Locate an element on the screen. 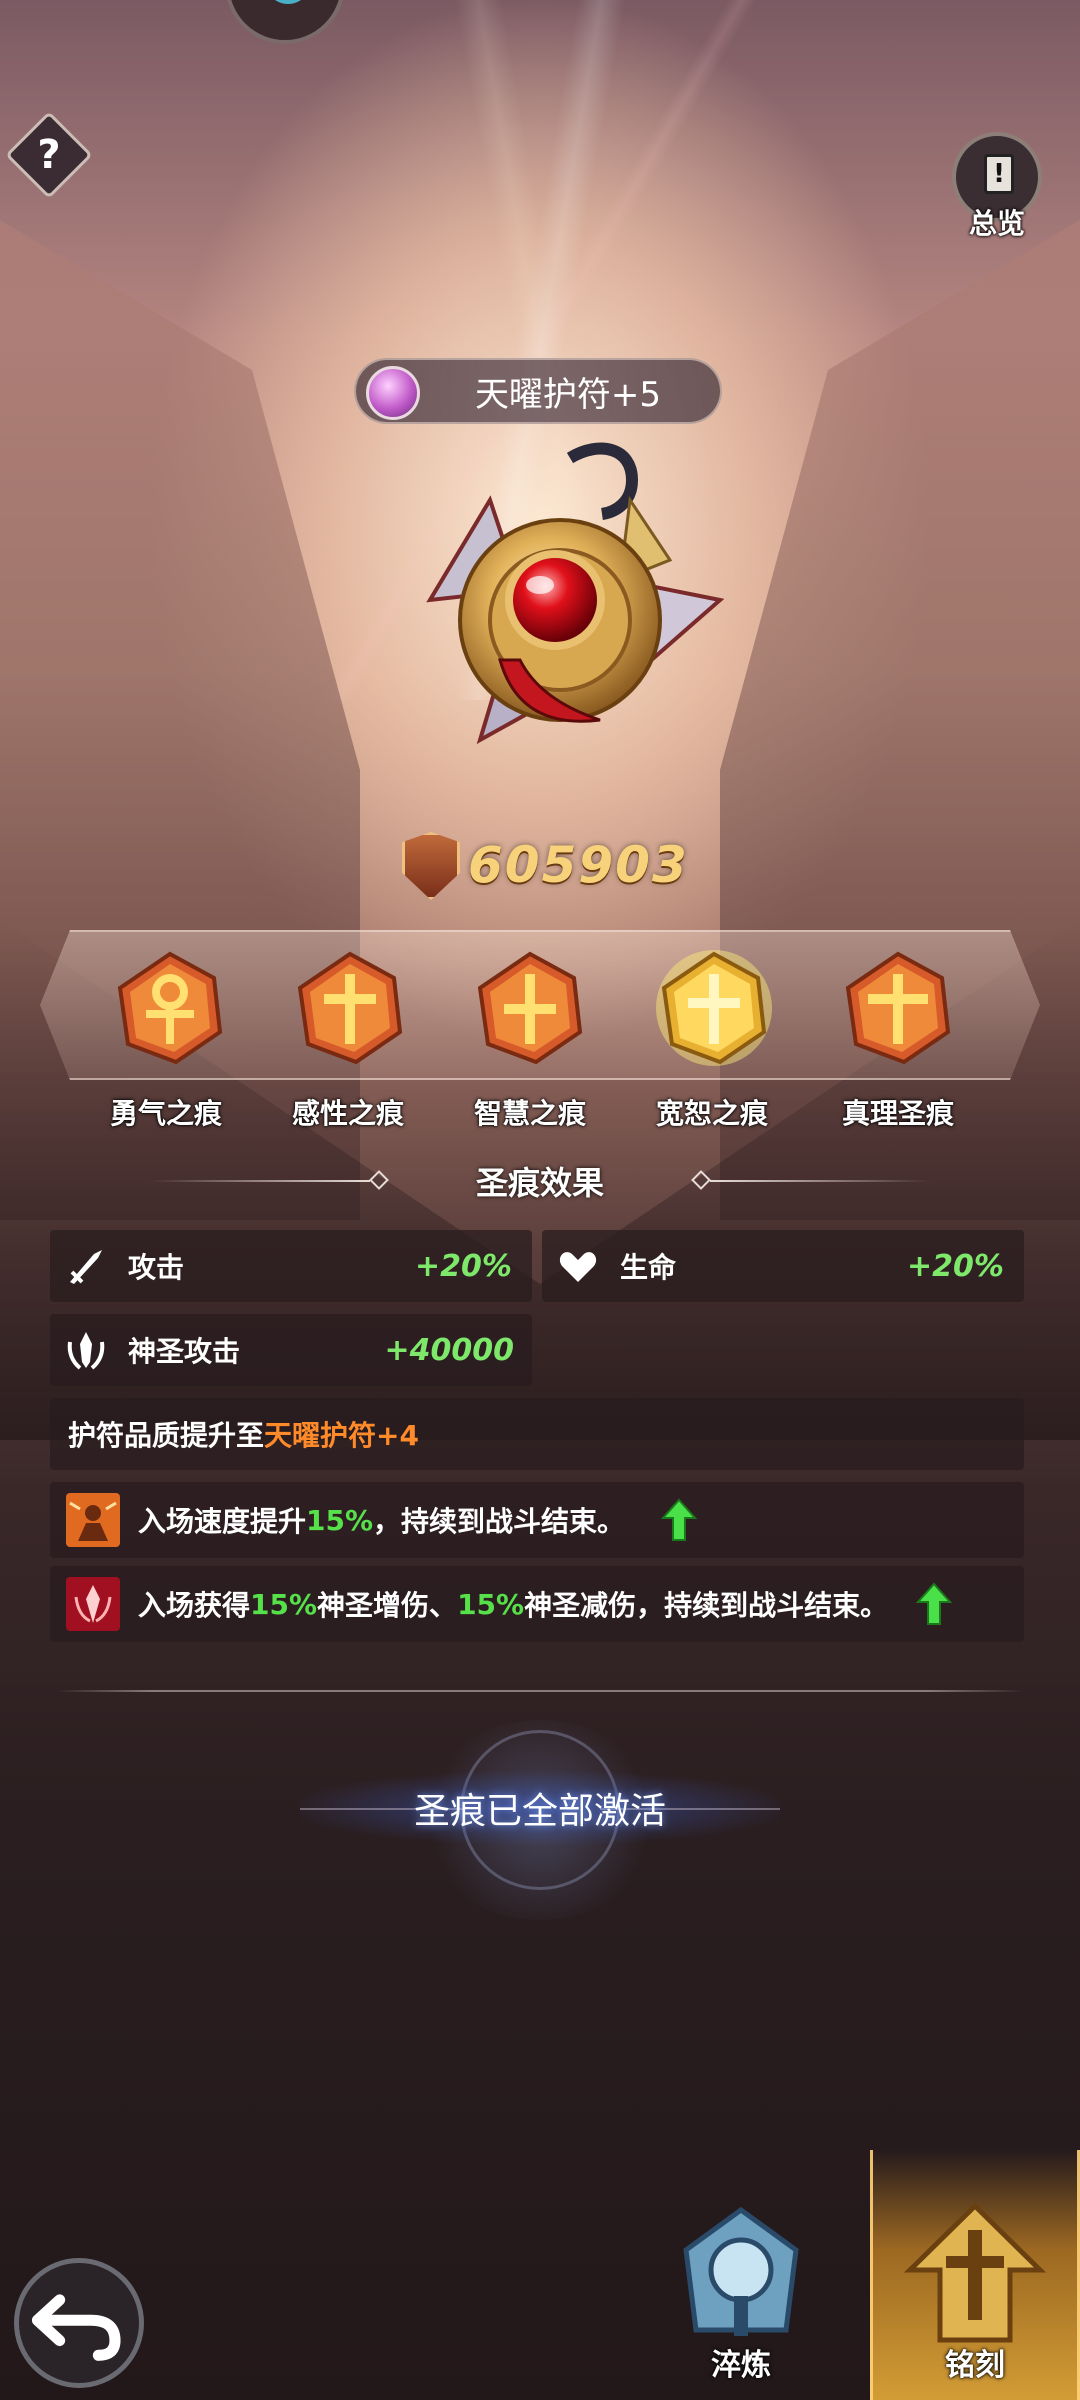 This screenshot has width=1080, height=2400. power-value: 605903 is located at coordinates (578, 865).